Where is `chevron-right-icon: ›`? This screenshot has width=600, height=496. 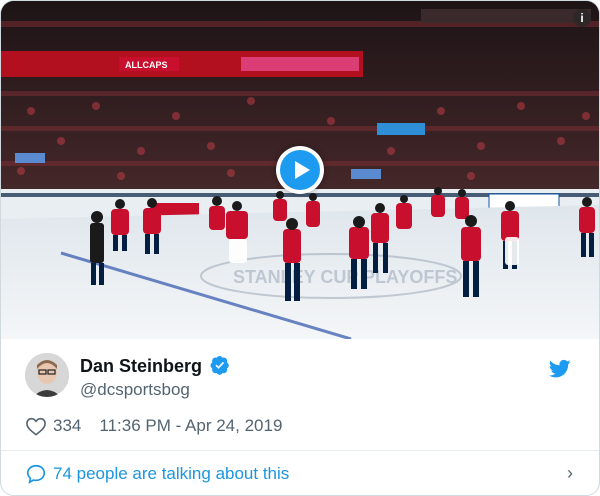
chevron-right-icon: › is located at coordinates (570, 473).